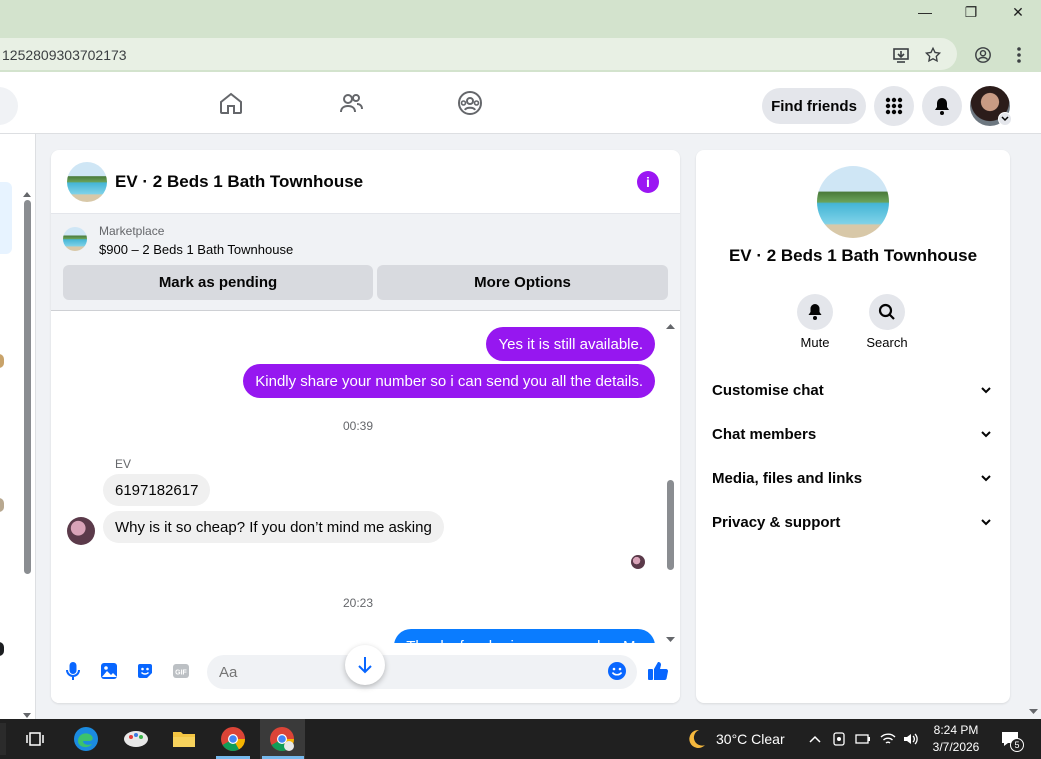 Image resolution: width=1041 pixels, height=759 pixels. Describe the element at coordinates (911, 739) in the screenshot. I see `volume-icon` at that location.